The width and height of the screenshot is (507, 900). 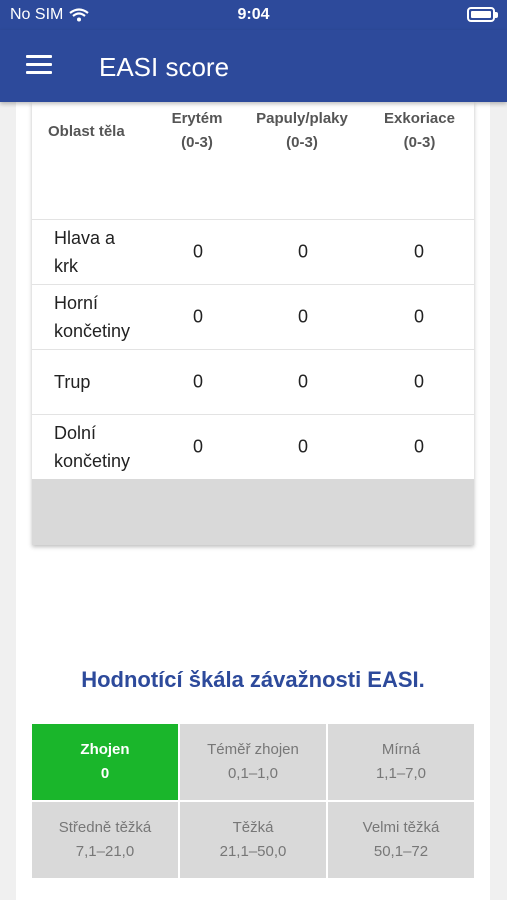 What do you see at coordinates (39, 65) in the screenshot?
I see `menu-icon` at bounding box center [39, 65].